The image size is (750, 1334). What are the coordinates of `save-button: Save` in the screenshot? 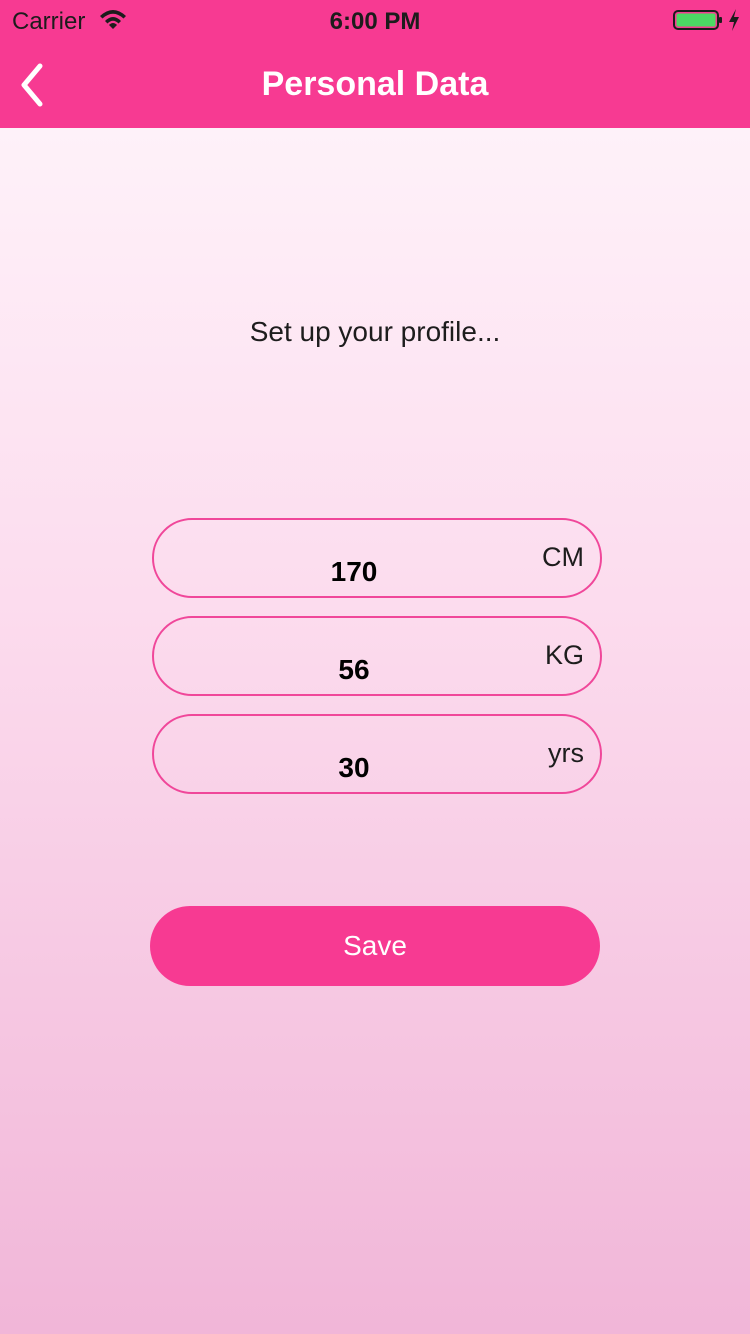 It's located at (375, 946).